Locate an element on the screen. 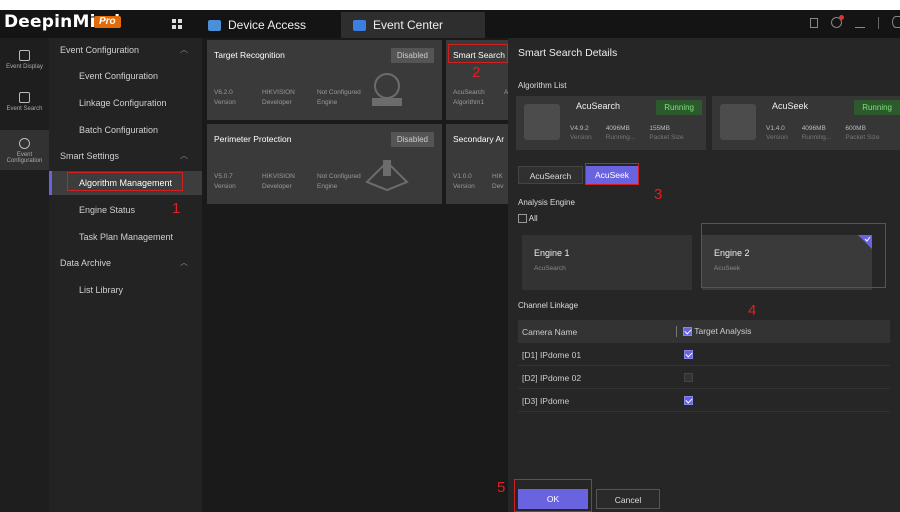  device-access-icon is located at coordinates (214, 25).